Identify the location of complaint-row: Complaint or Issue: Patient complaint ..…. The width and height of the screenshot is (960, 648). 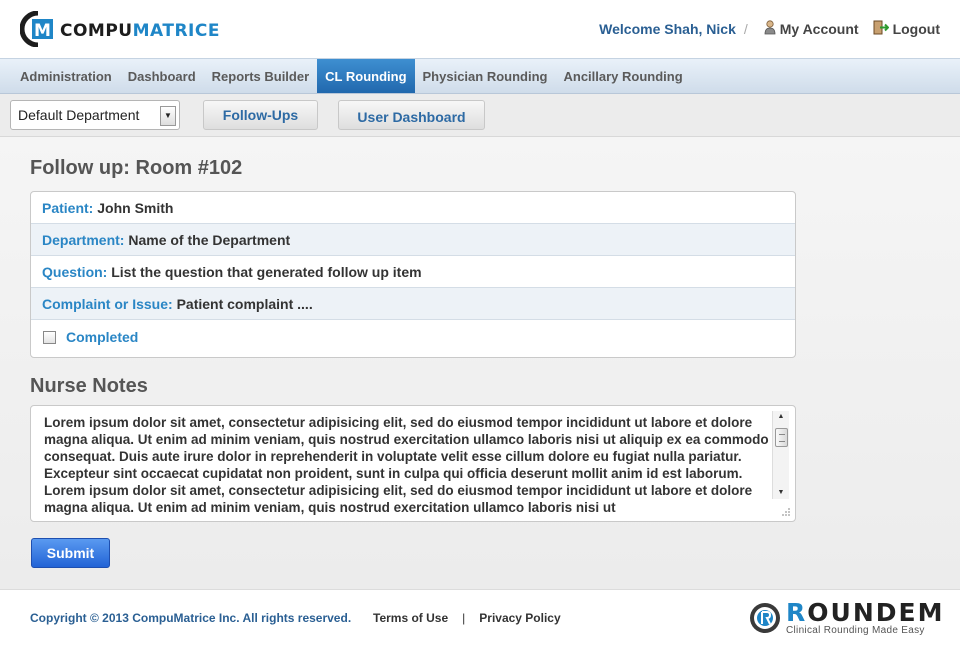
(413, 304).